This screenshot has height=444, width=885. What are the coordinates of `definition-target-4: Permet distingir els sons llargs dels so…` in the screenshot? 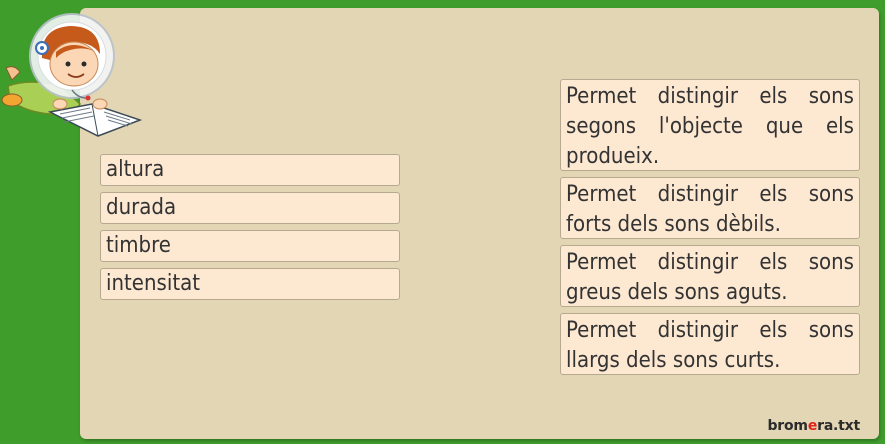 It's located at (710, 344).